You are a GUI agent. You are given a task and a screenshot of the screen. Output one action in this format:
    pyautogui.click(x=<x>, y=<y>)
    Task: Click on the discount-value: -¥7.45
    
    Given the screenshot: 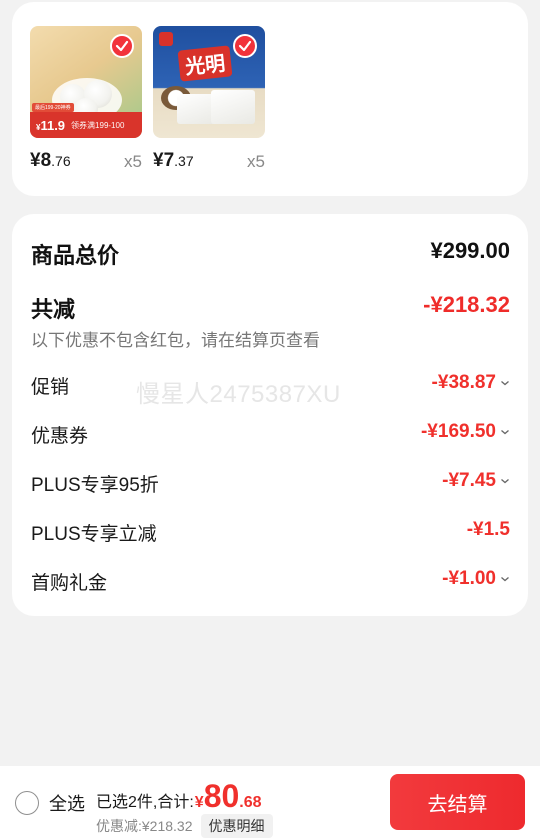 What is the action you would take?
    pyautogui.click(x=476, y=481)
    